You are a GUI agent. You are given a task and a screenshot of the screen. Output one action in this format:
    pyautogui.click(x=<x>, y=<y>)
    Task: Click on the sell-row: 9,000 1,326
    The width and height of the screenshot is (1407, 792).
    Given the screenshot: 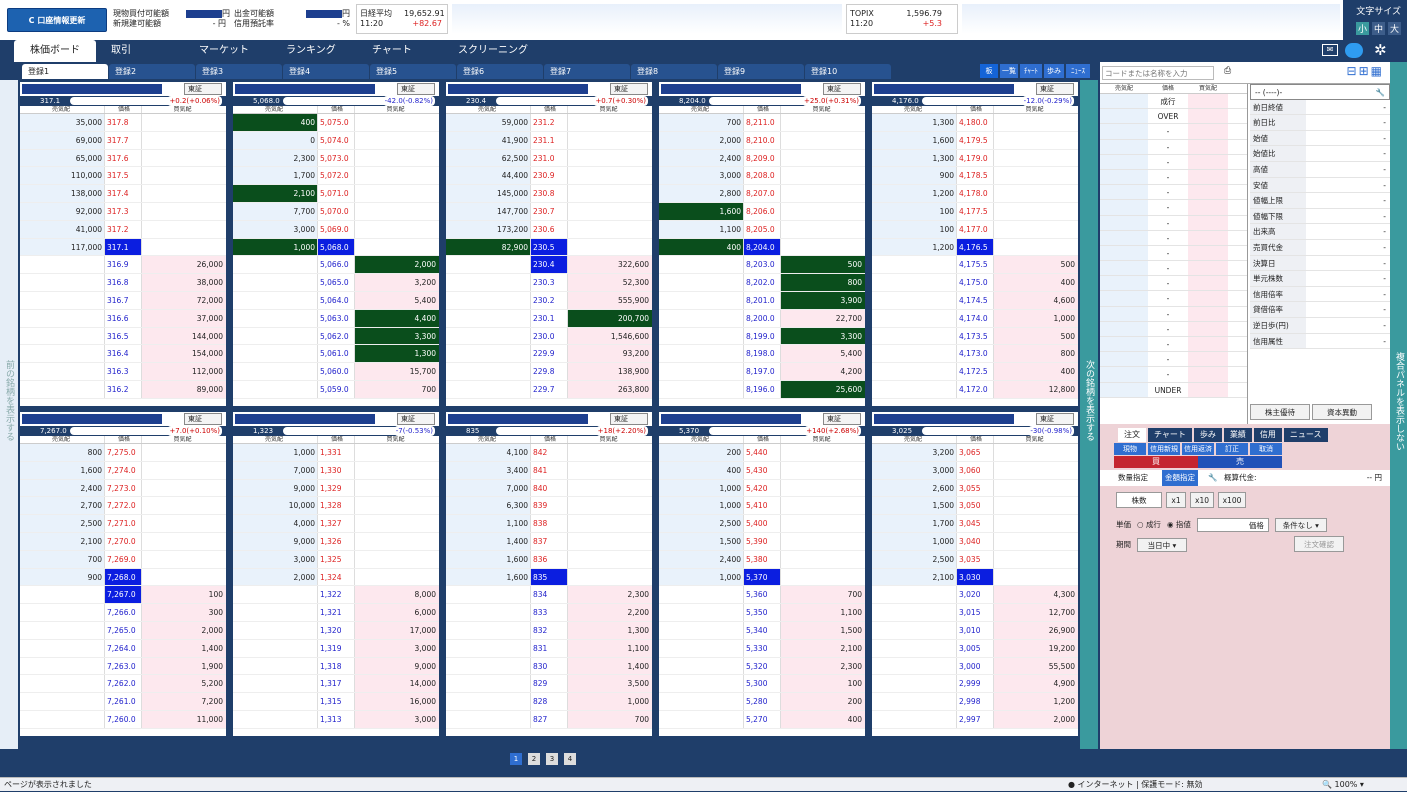 What is the action you would take?
    pyautogui.click(x=336, y=541)
    